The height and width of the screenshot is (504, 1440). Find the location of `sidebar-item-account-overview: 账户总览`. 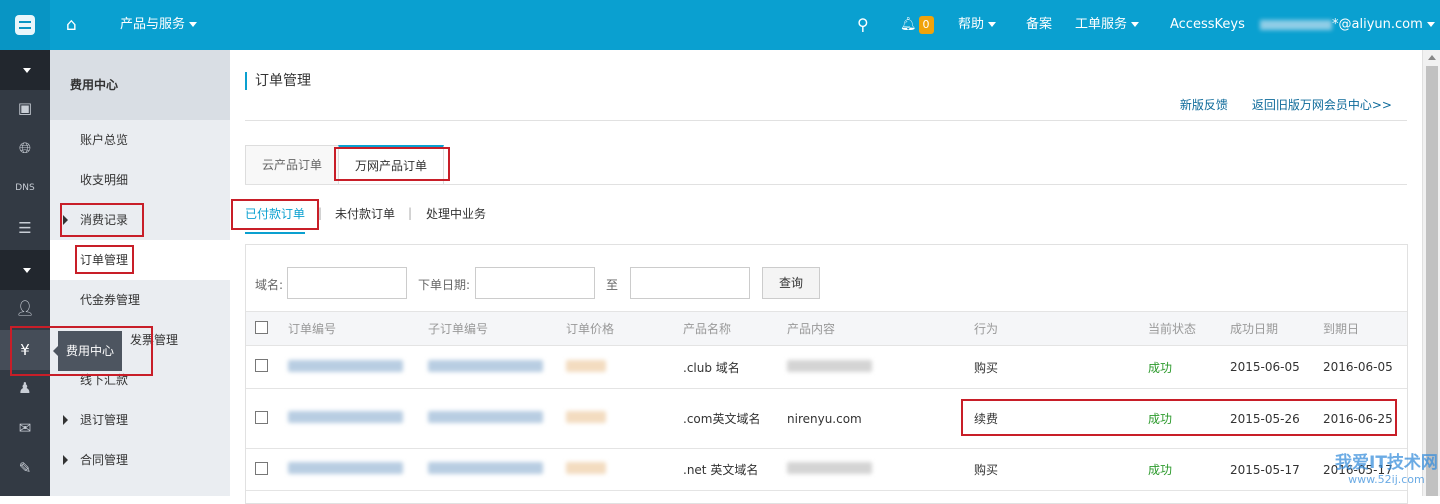

sidebar-item-account-overview: 账户总览 is located at coordinates (140, 140).